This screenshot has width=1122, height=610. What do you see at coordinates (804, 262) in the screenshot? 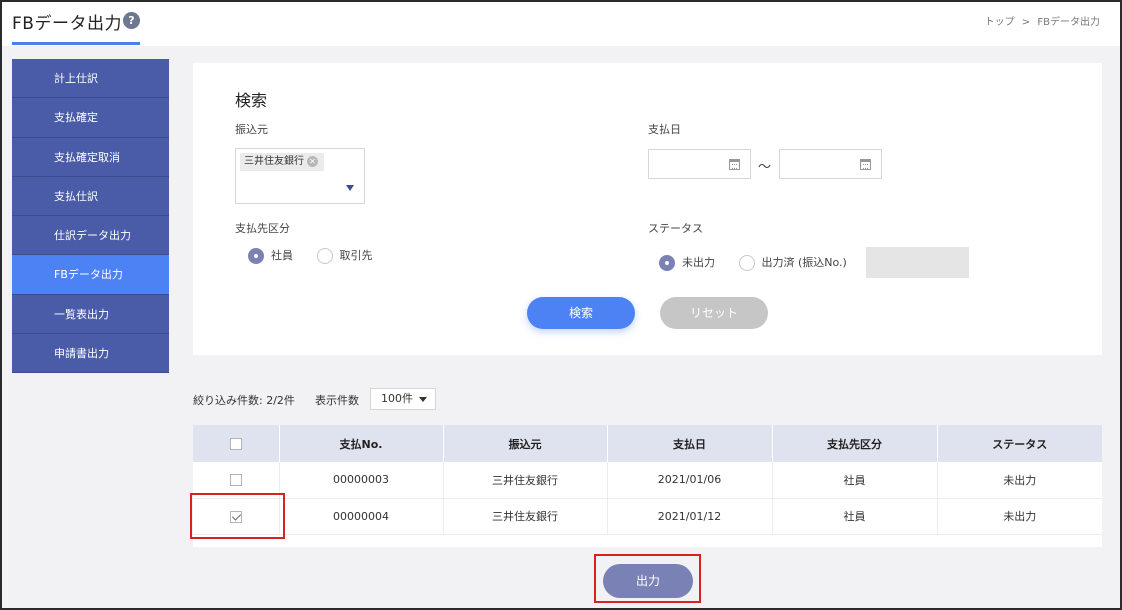
I see `radio-label: 出力済 (振込No.)` at bounding box center [804, 262].